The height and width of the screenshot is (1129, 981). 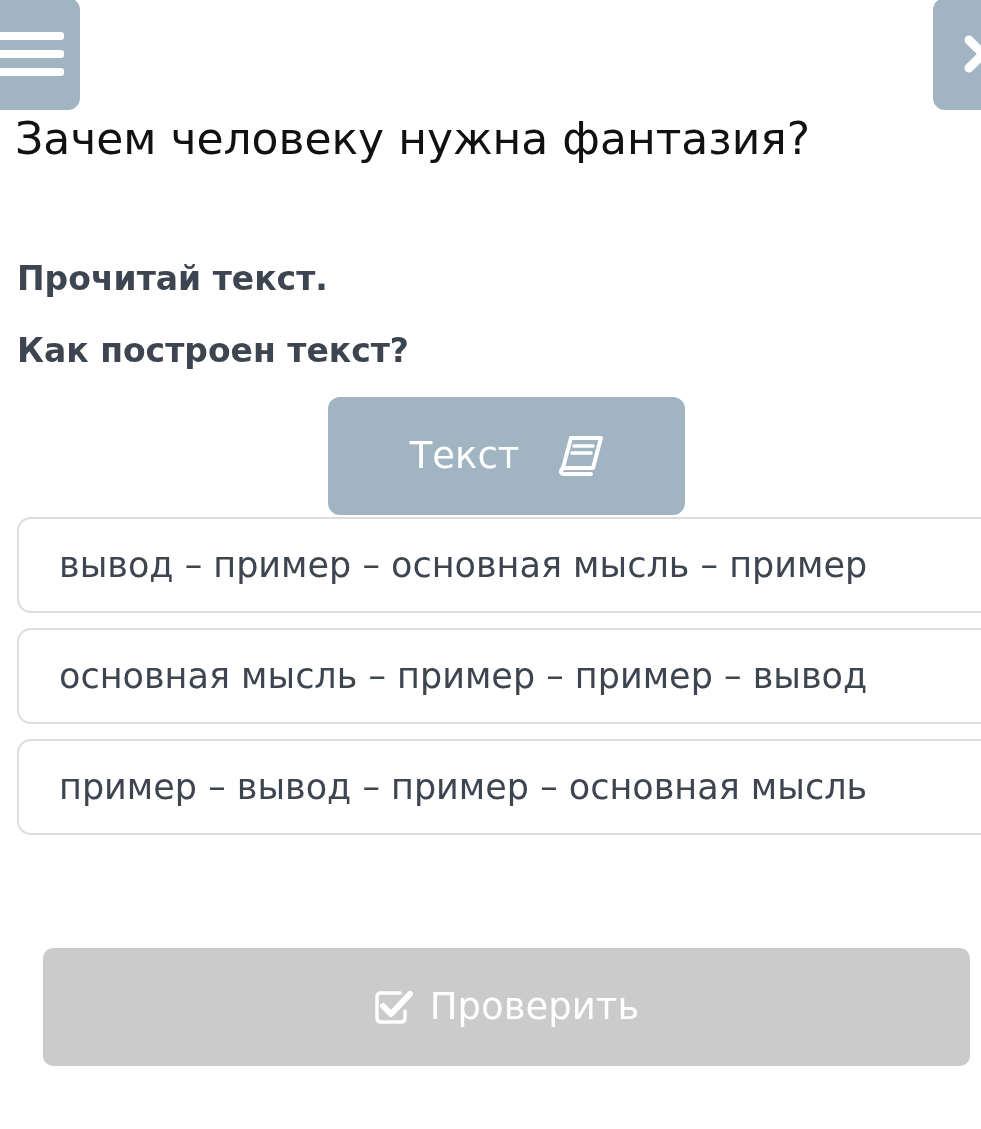 What do you see at coordinates (581, 456) in the screenshot?
I see `book-icon` at bounding box center [581, 456].